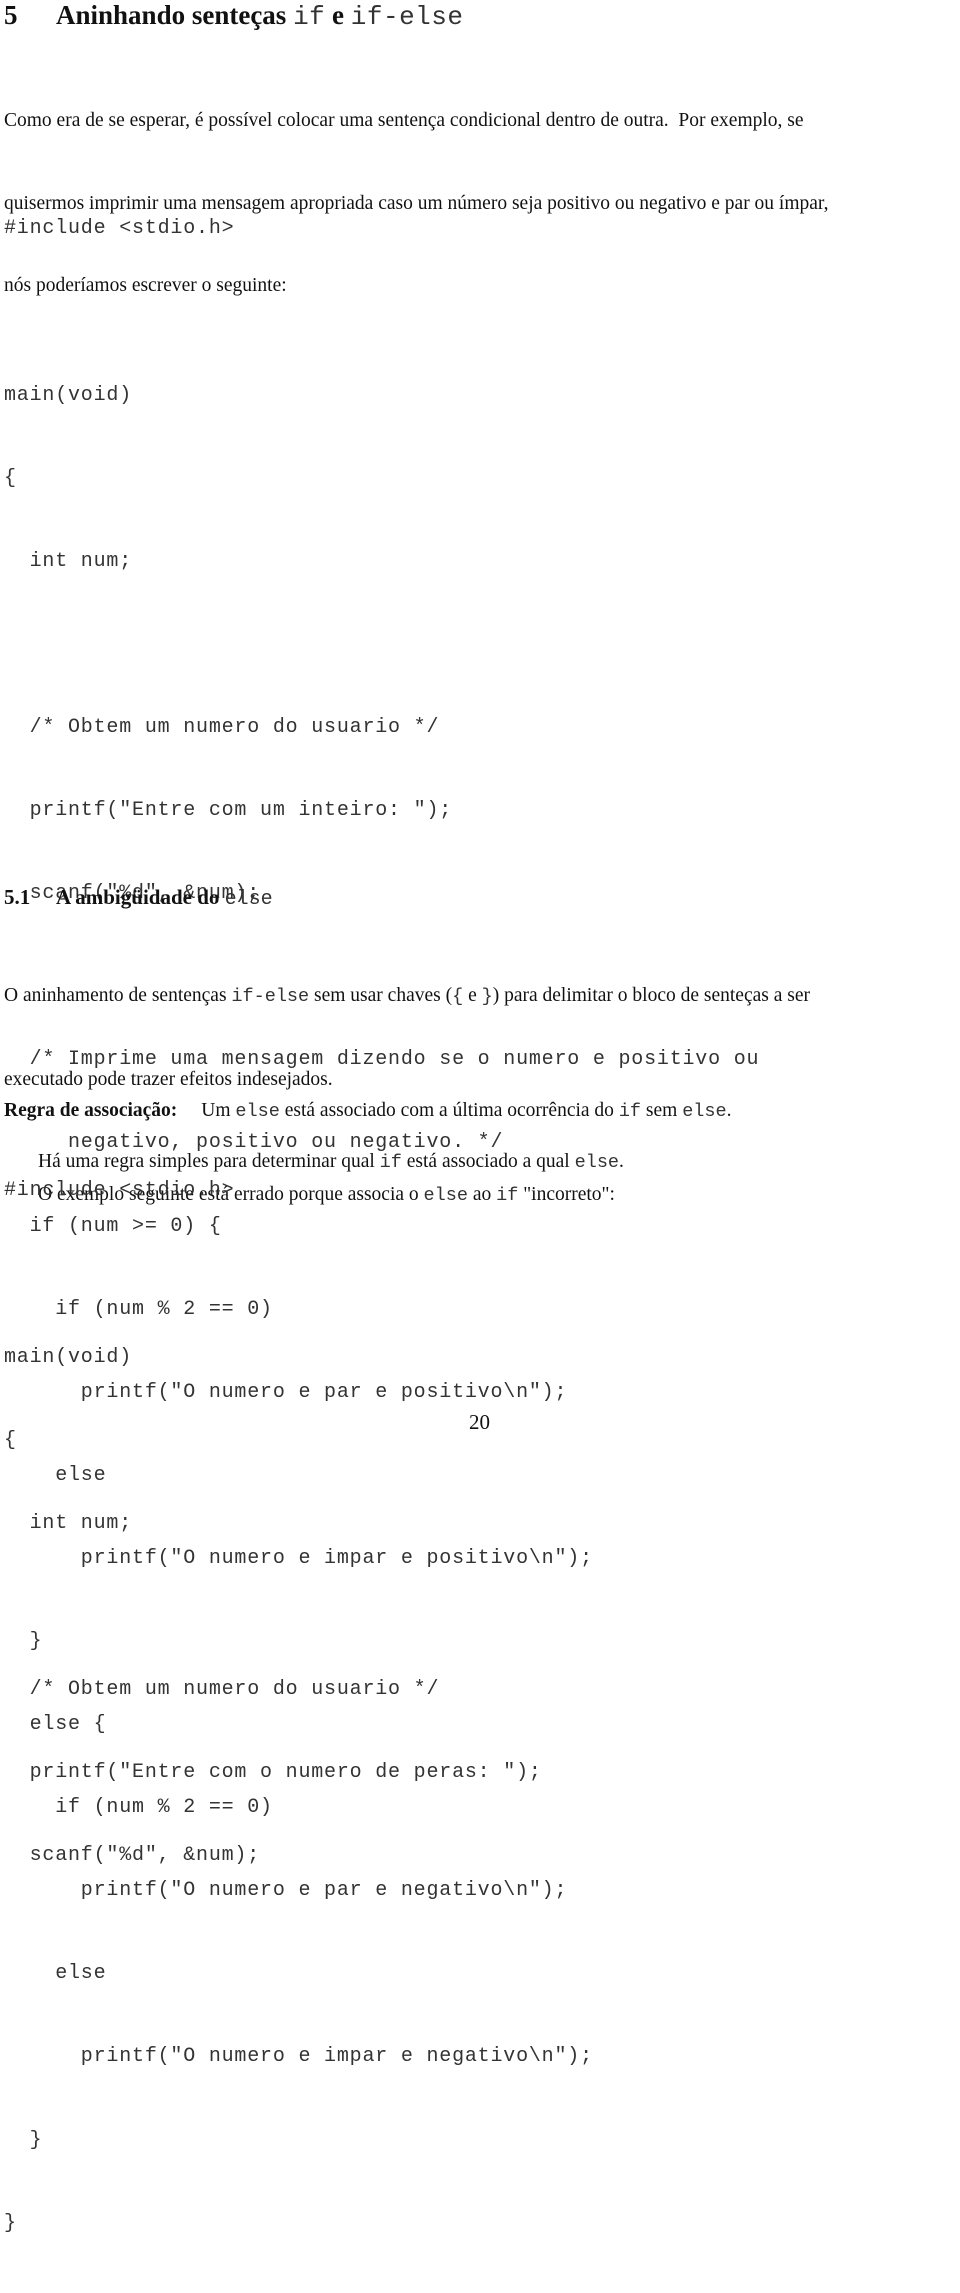 The width and height of the screenshot is (960, 2293). Describe the element at coordinates (270, 996) in the screenshot. I see `inline-code: if-else` at that location.